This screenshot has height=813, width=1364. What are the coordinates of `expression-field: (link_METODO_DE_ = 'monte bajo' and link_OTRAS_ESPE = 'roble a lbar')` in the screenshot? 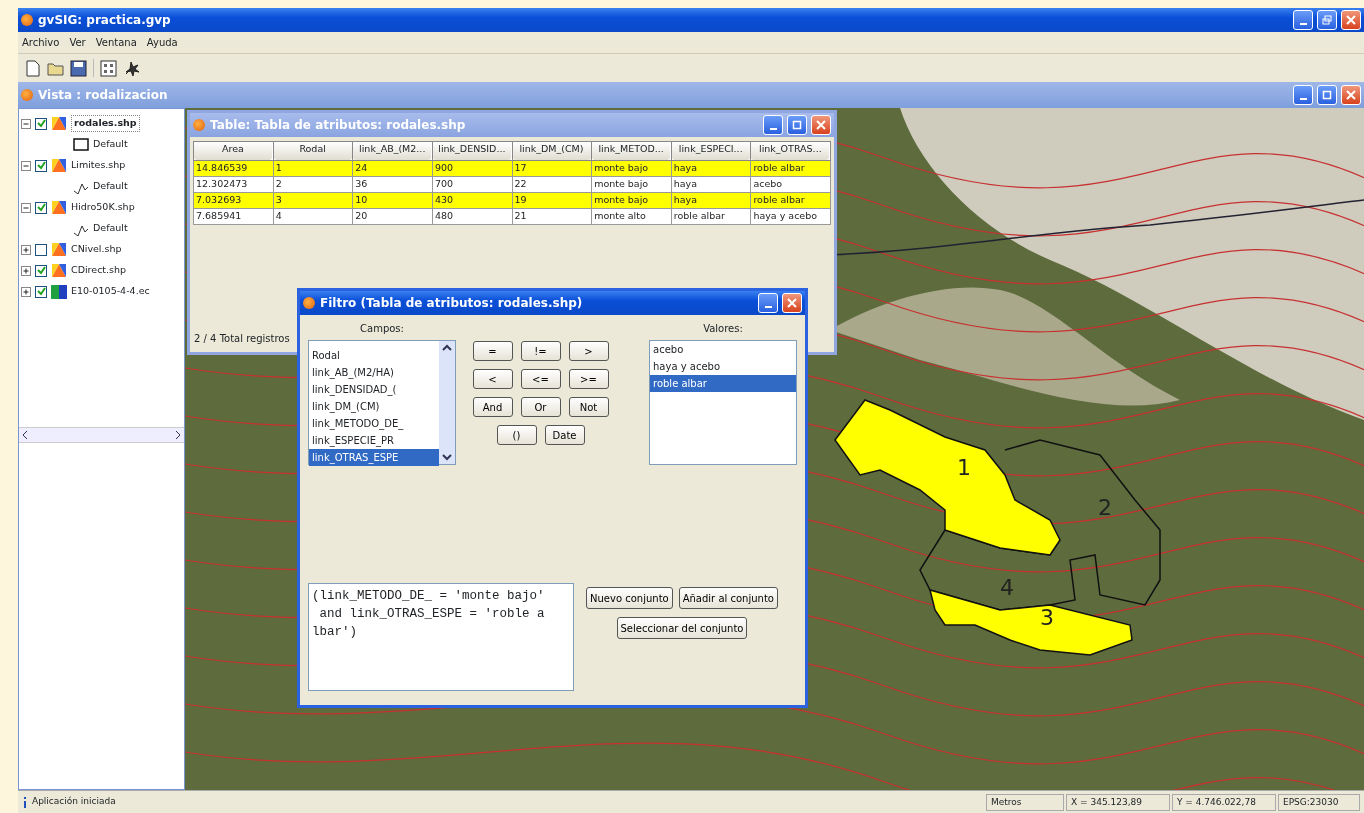 It's located at (441, 637).